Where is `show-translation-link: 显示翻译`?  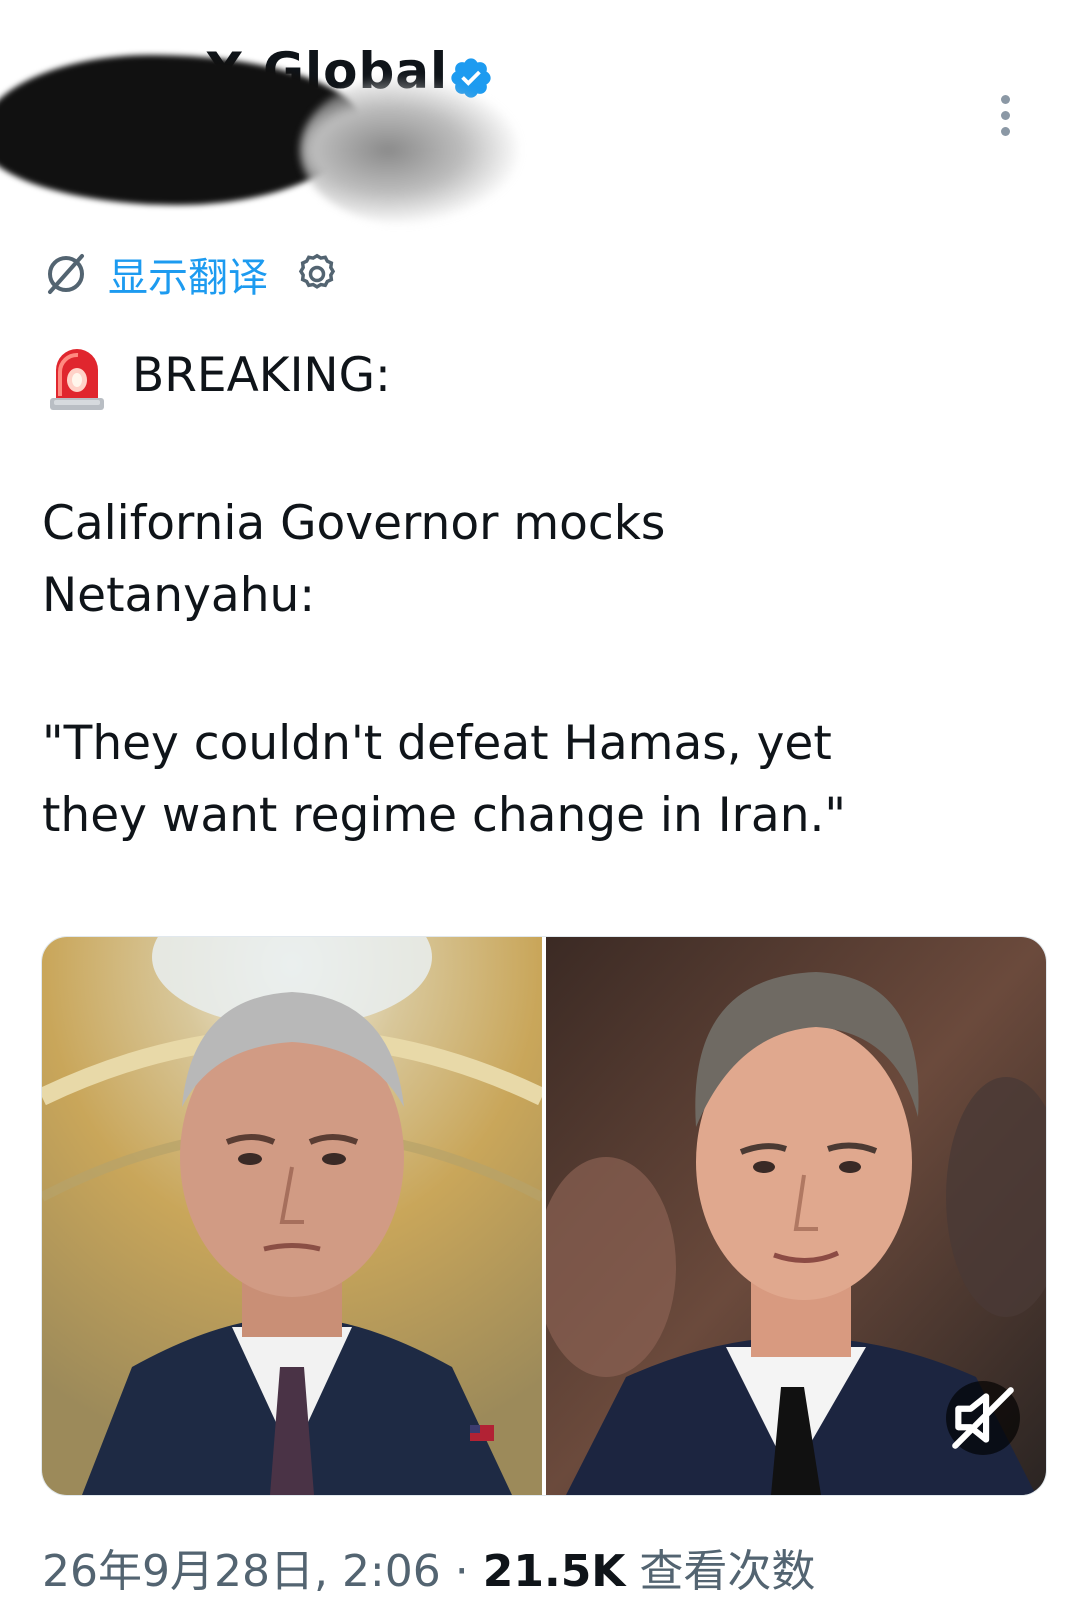
show-translation-link: 显示翻译 is located at coordinates (188, 274).